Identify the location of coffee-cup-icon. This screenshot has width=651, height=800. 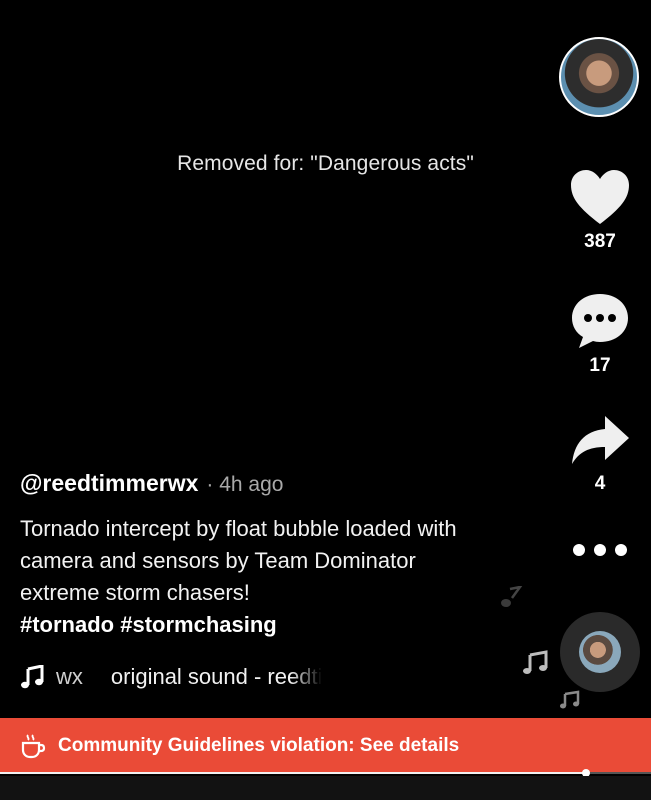
(33, 746).